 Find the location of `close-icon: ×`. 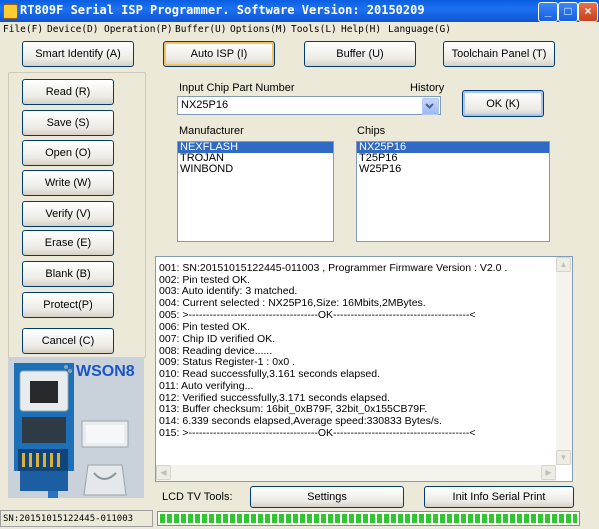

close-icon: × is located at coordinates (588, 12).